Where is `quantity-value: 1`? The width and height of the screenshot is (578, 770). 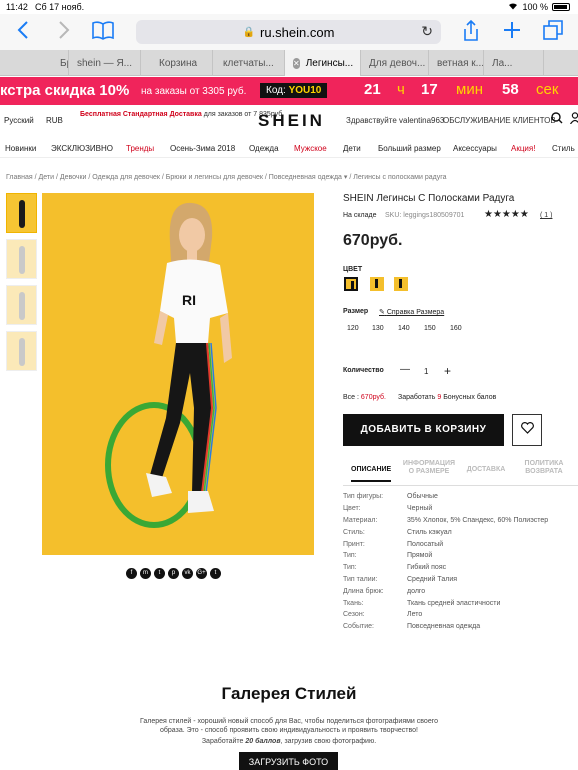
quantity-value: 1 is located at coordinates (426, 371).